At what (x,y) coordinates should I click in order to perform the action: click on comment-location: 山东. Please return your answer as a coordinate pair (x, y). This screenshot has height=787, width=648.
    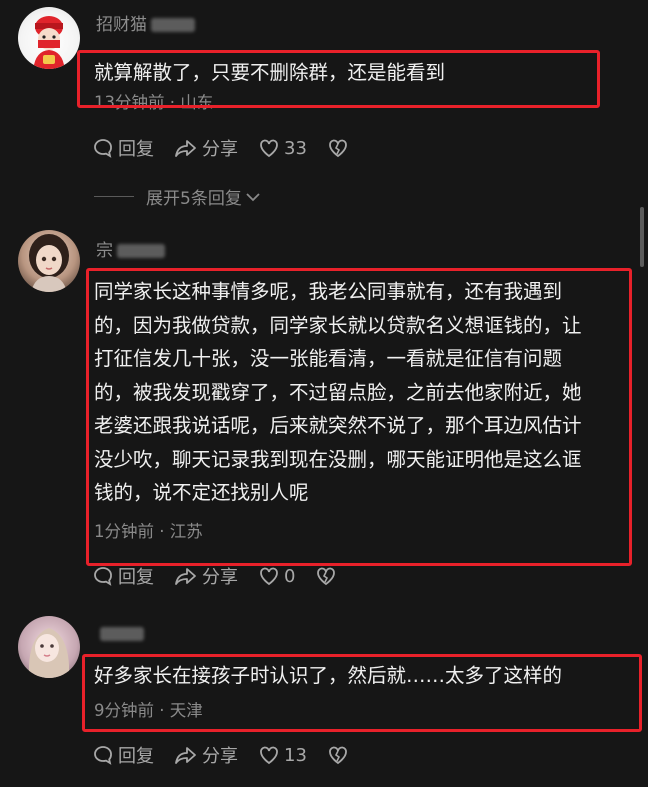
    Looking at the image, I should click on (197, 102).